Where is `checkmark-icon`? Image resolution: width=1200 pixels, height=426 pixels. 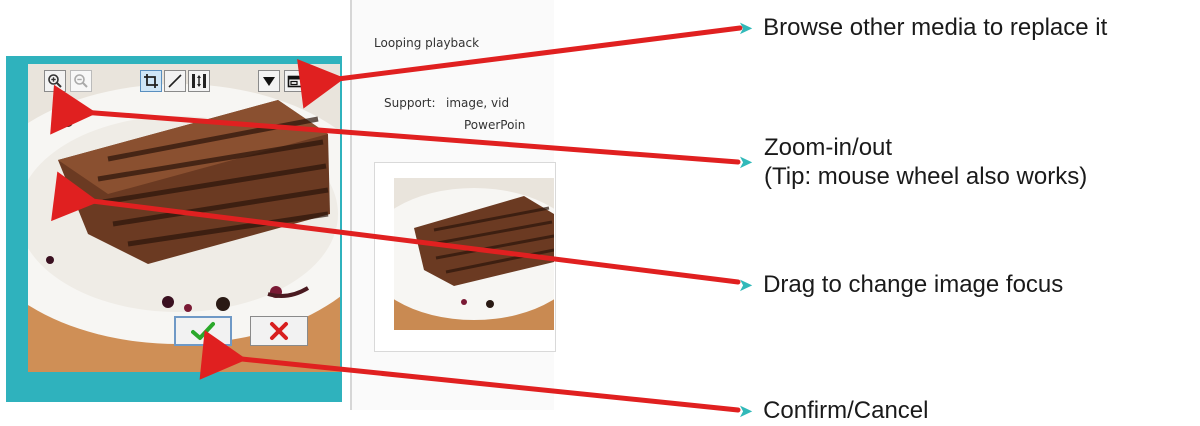
checkmark-icon is located at coordinates (203, 331).